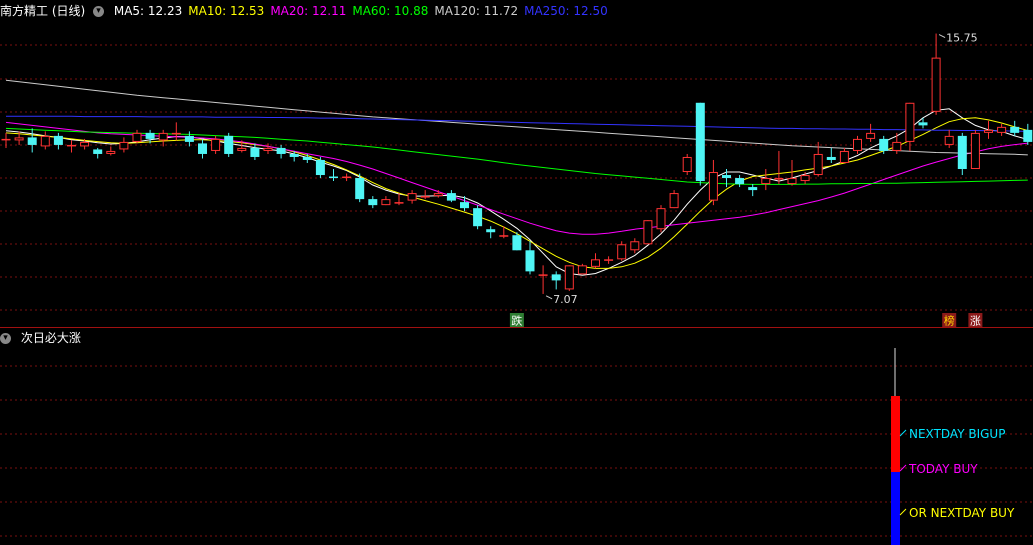 This screenshot has height=545, width=1033. I want to click on low-price-label-arrow, so click(549, 297).